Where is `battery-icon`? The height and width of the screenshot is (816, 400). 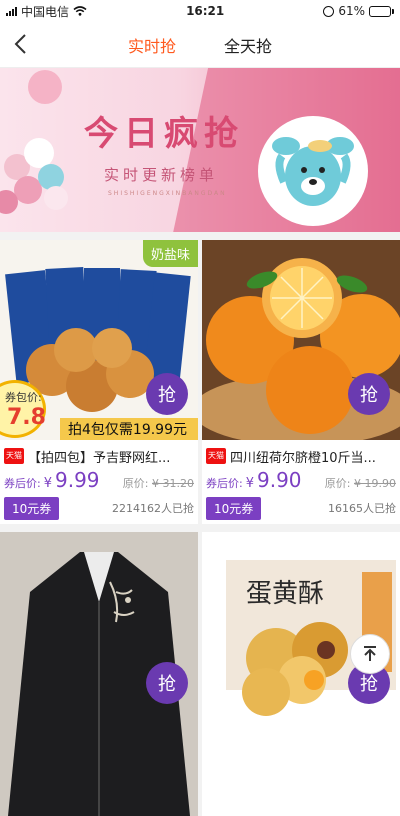 battery-icon is located at coordinates (381, 11).